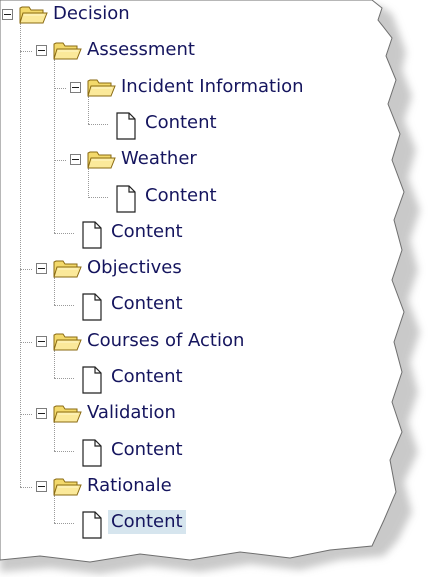  I want to click on tree-node-rationale: Rationale, so click(195, 488).